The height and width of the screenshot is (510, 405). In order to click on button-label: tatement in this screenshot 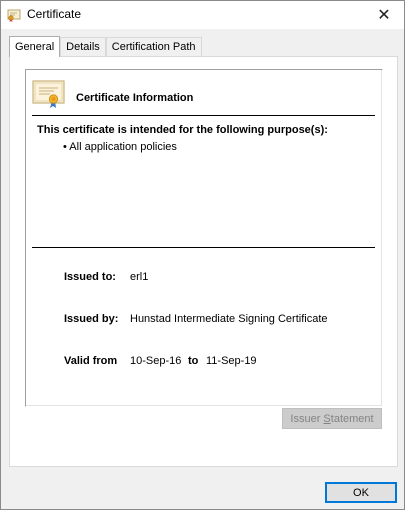, I will do `click(352, 418)`.